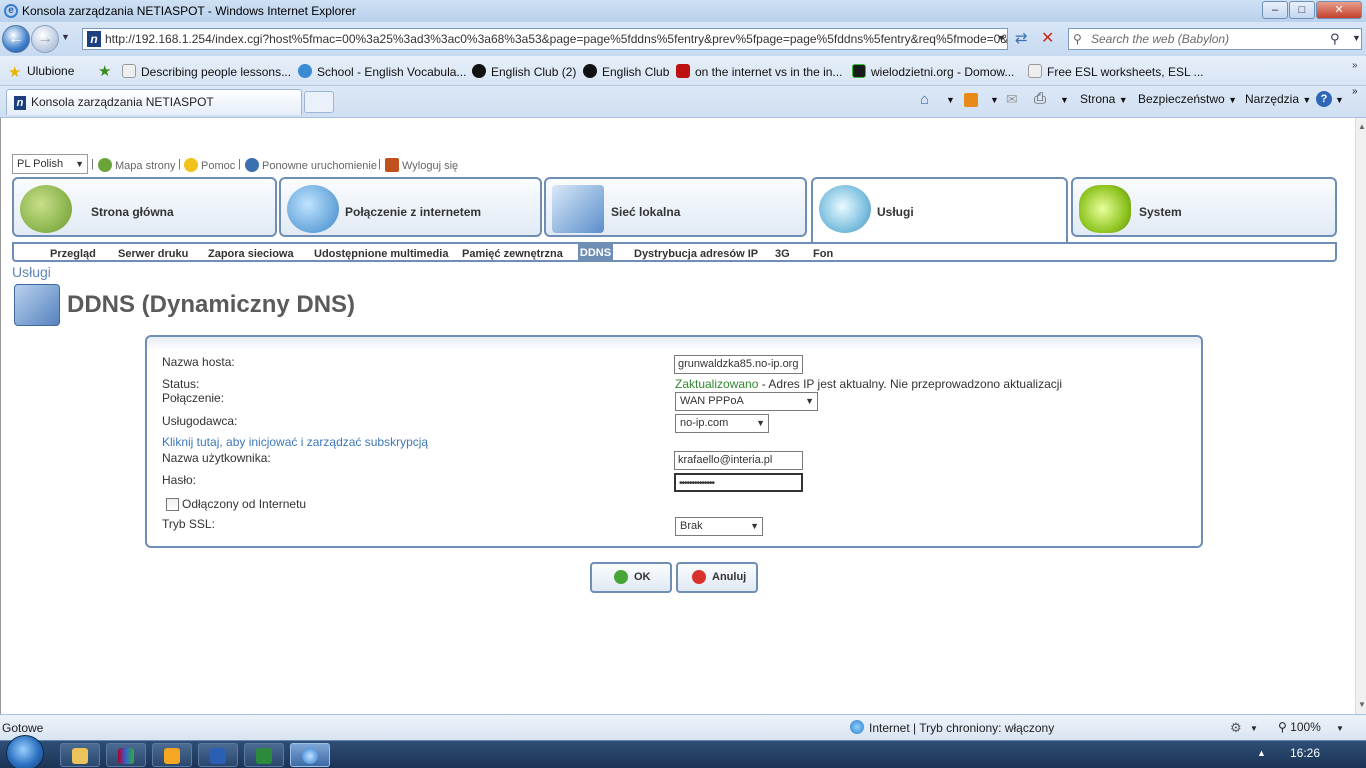 The width and height of the screenshot is (1366, 768). I want to click on restart-link: Ponowne uruchomienie, so click(311, 165).